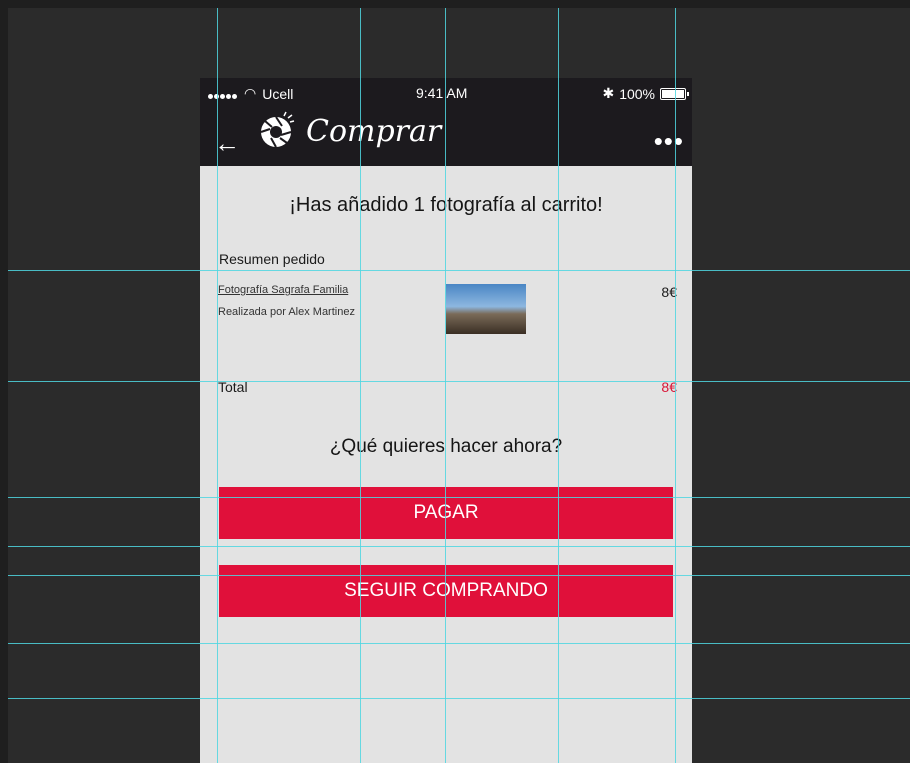 This screenshot has height=763, width=910. I want to click on item-author: Realizada por Alex Martinez, so click(286, 312).